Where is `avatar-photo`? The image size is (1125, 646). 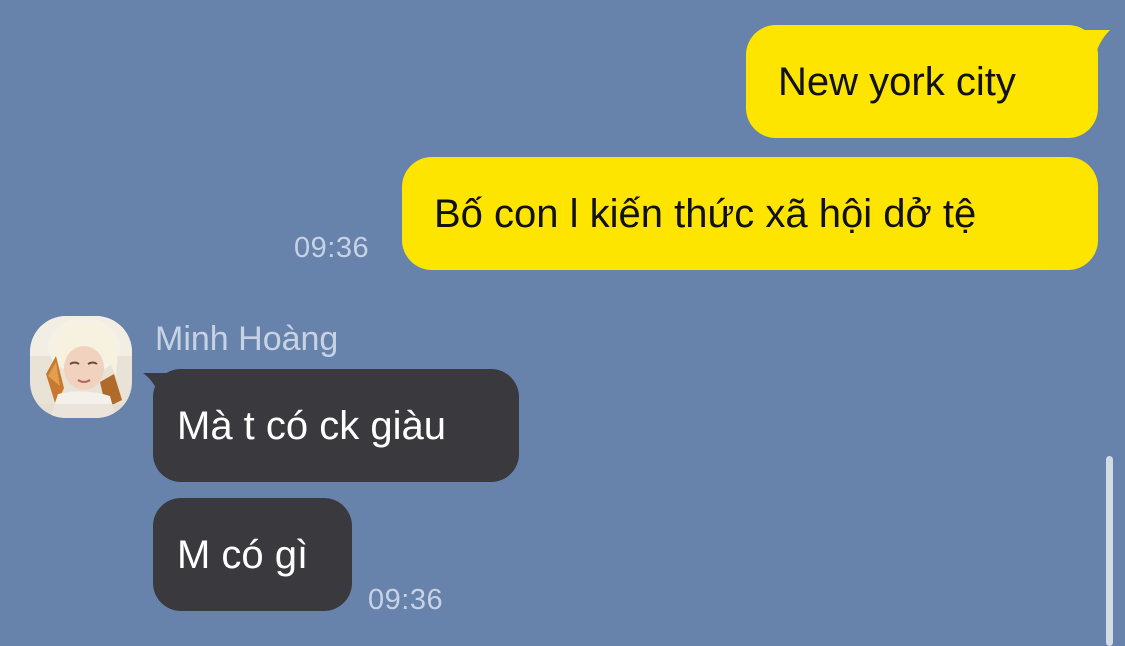 avatar-photo is located at coordinates (81, 367).